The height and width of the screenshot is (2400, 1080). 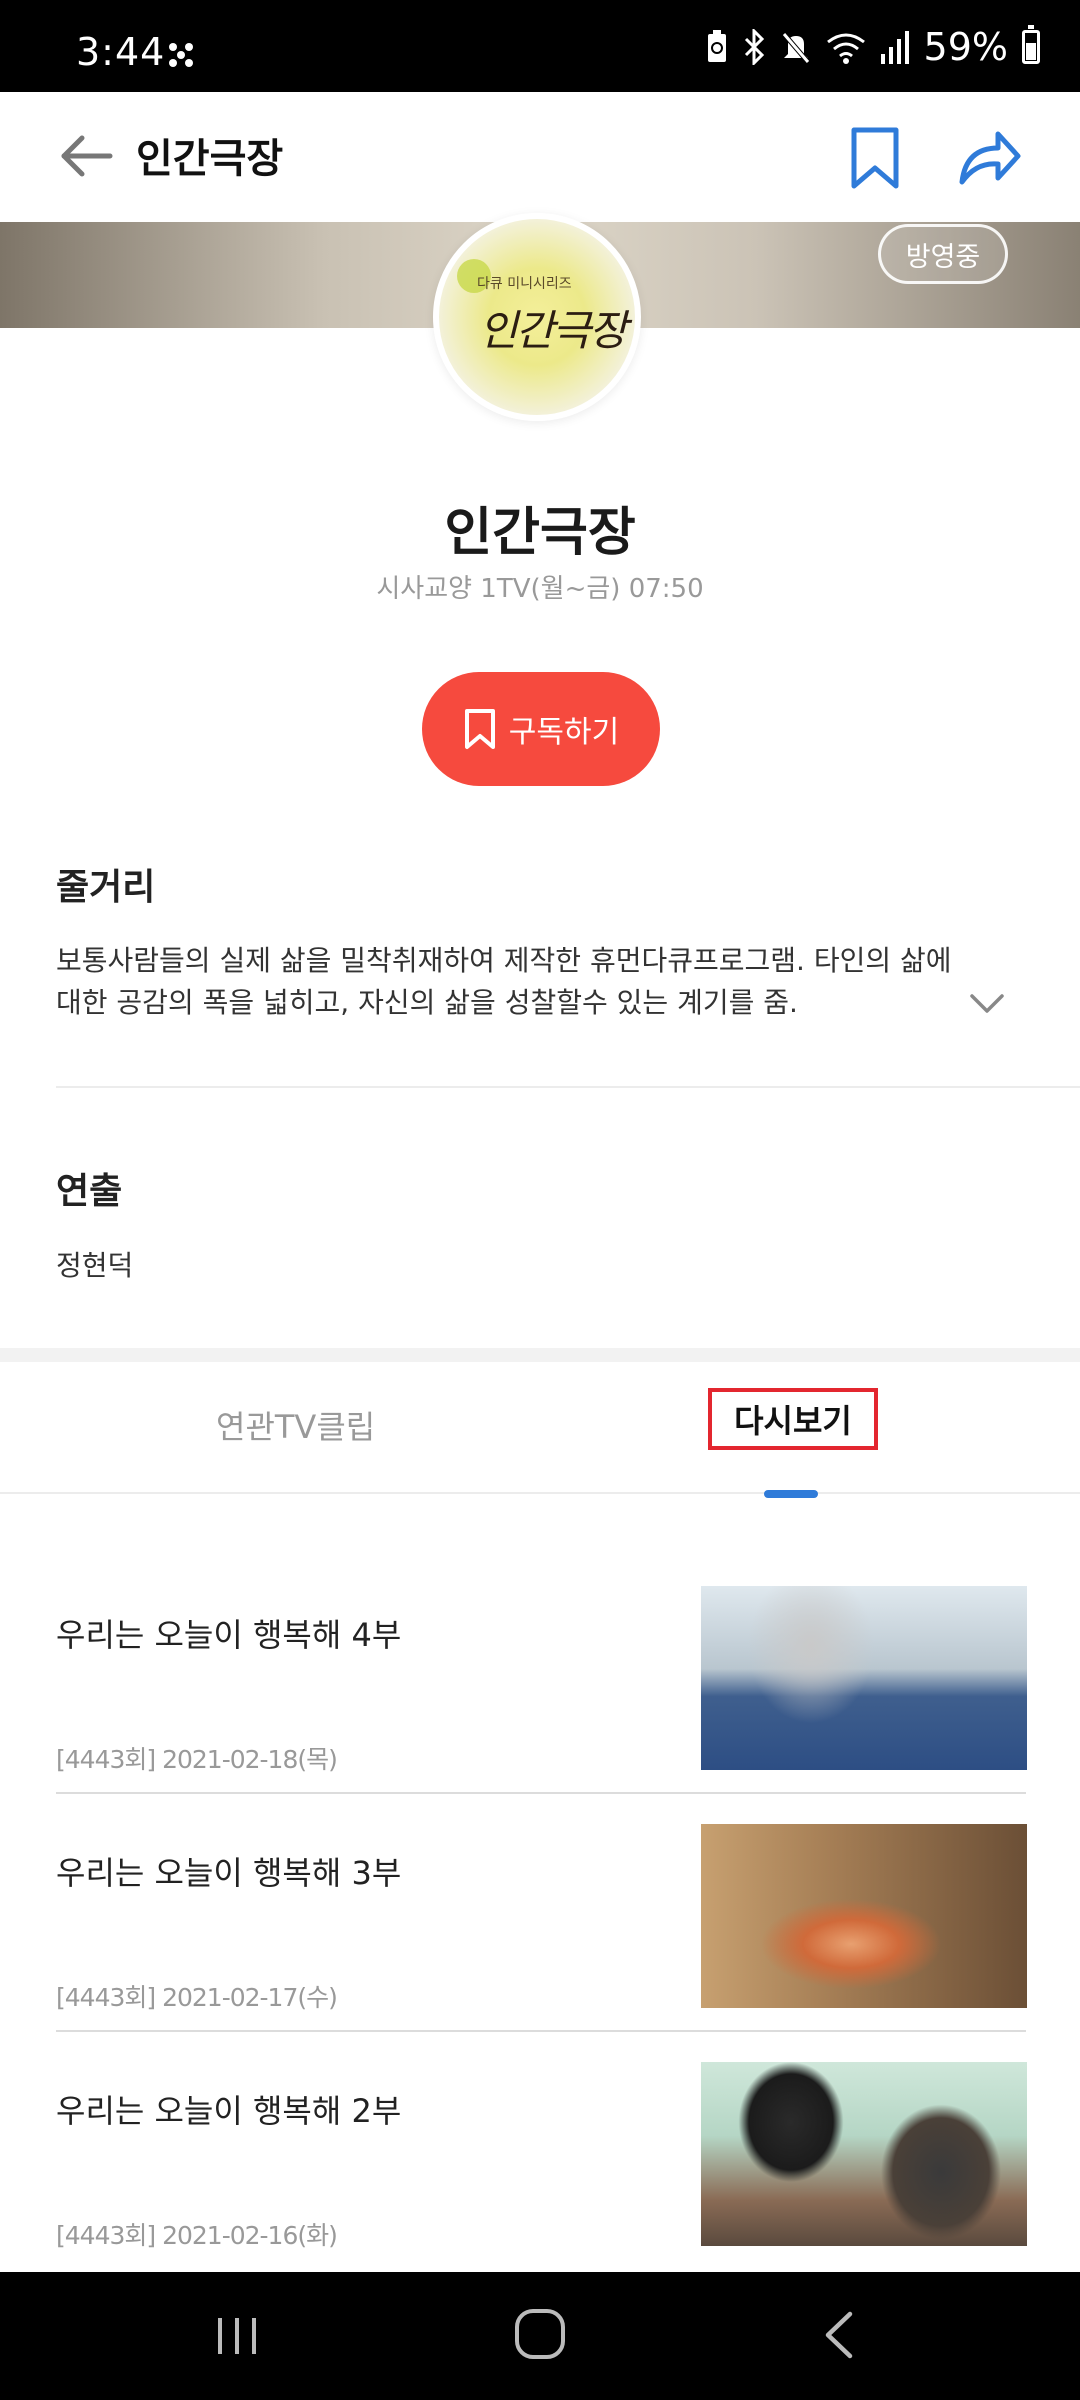 I want to click on mute-icon, so click(x=795, y=48).